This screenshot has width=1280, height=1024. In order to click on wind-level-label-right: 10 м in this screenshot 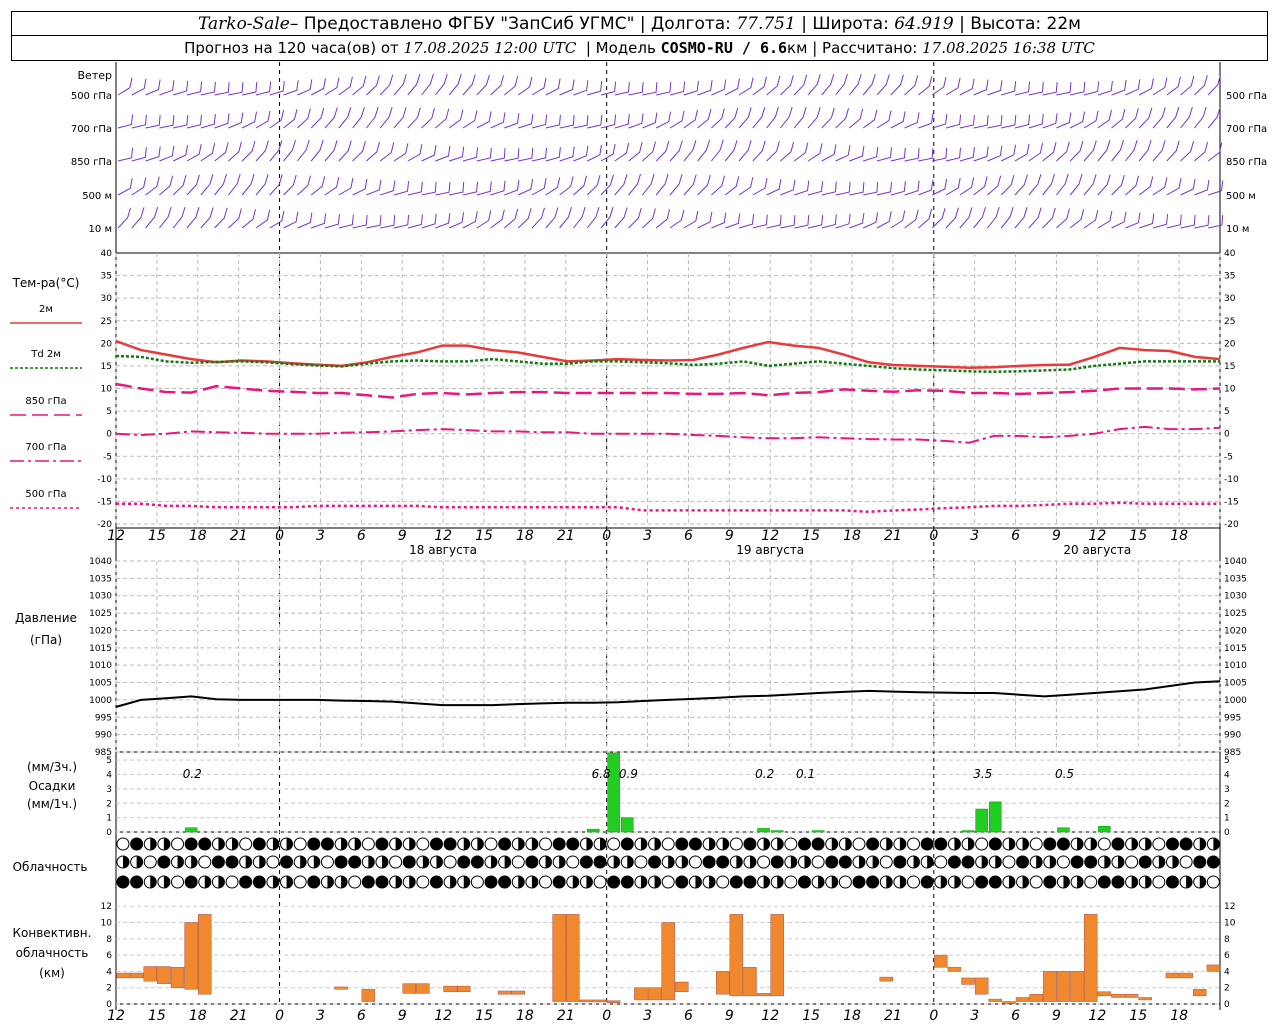, I will do `click(1237, 229)`.